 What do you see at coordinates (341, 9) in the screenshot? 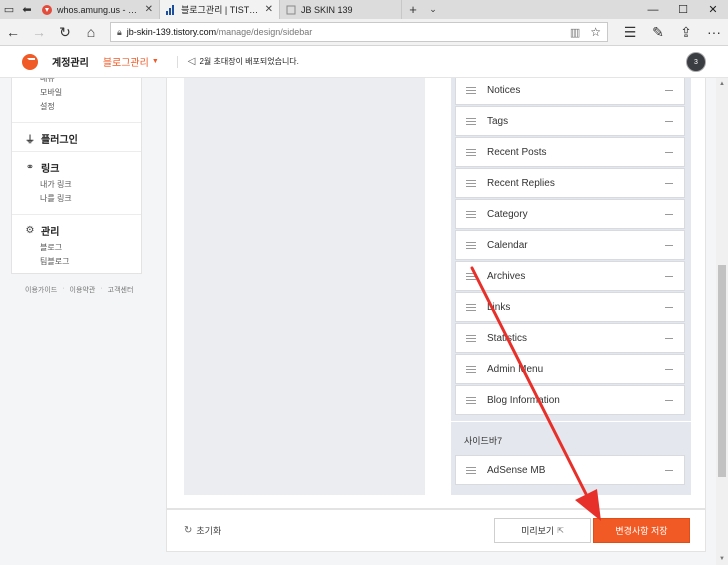
I see `browser-tab-jb-skin: JB SKIN 139` at bounding box center [341, 9].